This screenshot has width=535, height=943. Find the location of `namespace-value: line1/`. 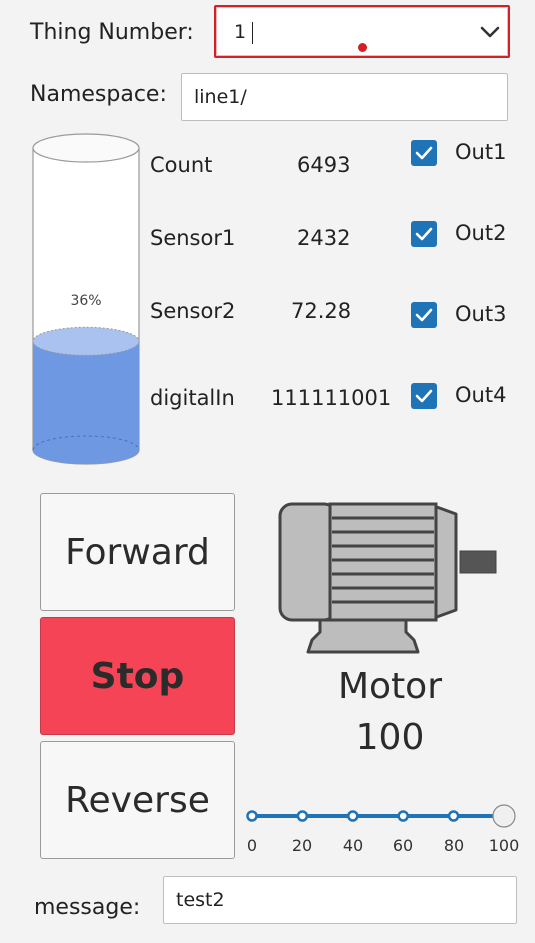

namespace-value: line1/ is located at coordinates (220, 97).